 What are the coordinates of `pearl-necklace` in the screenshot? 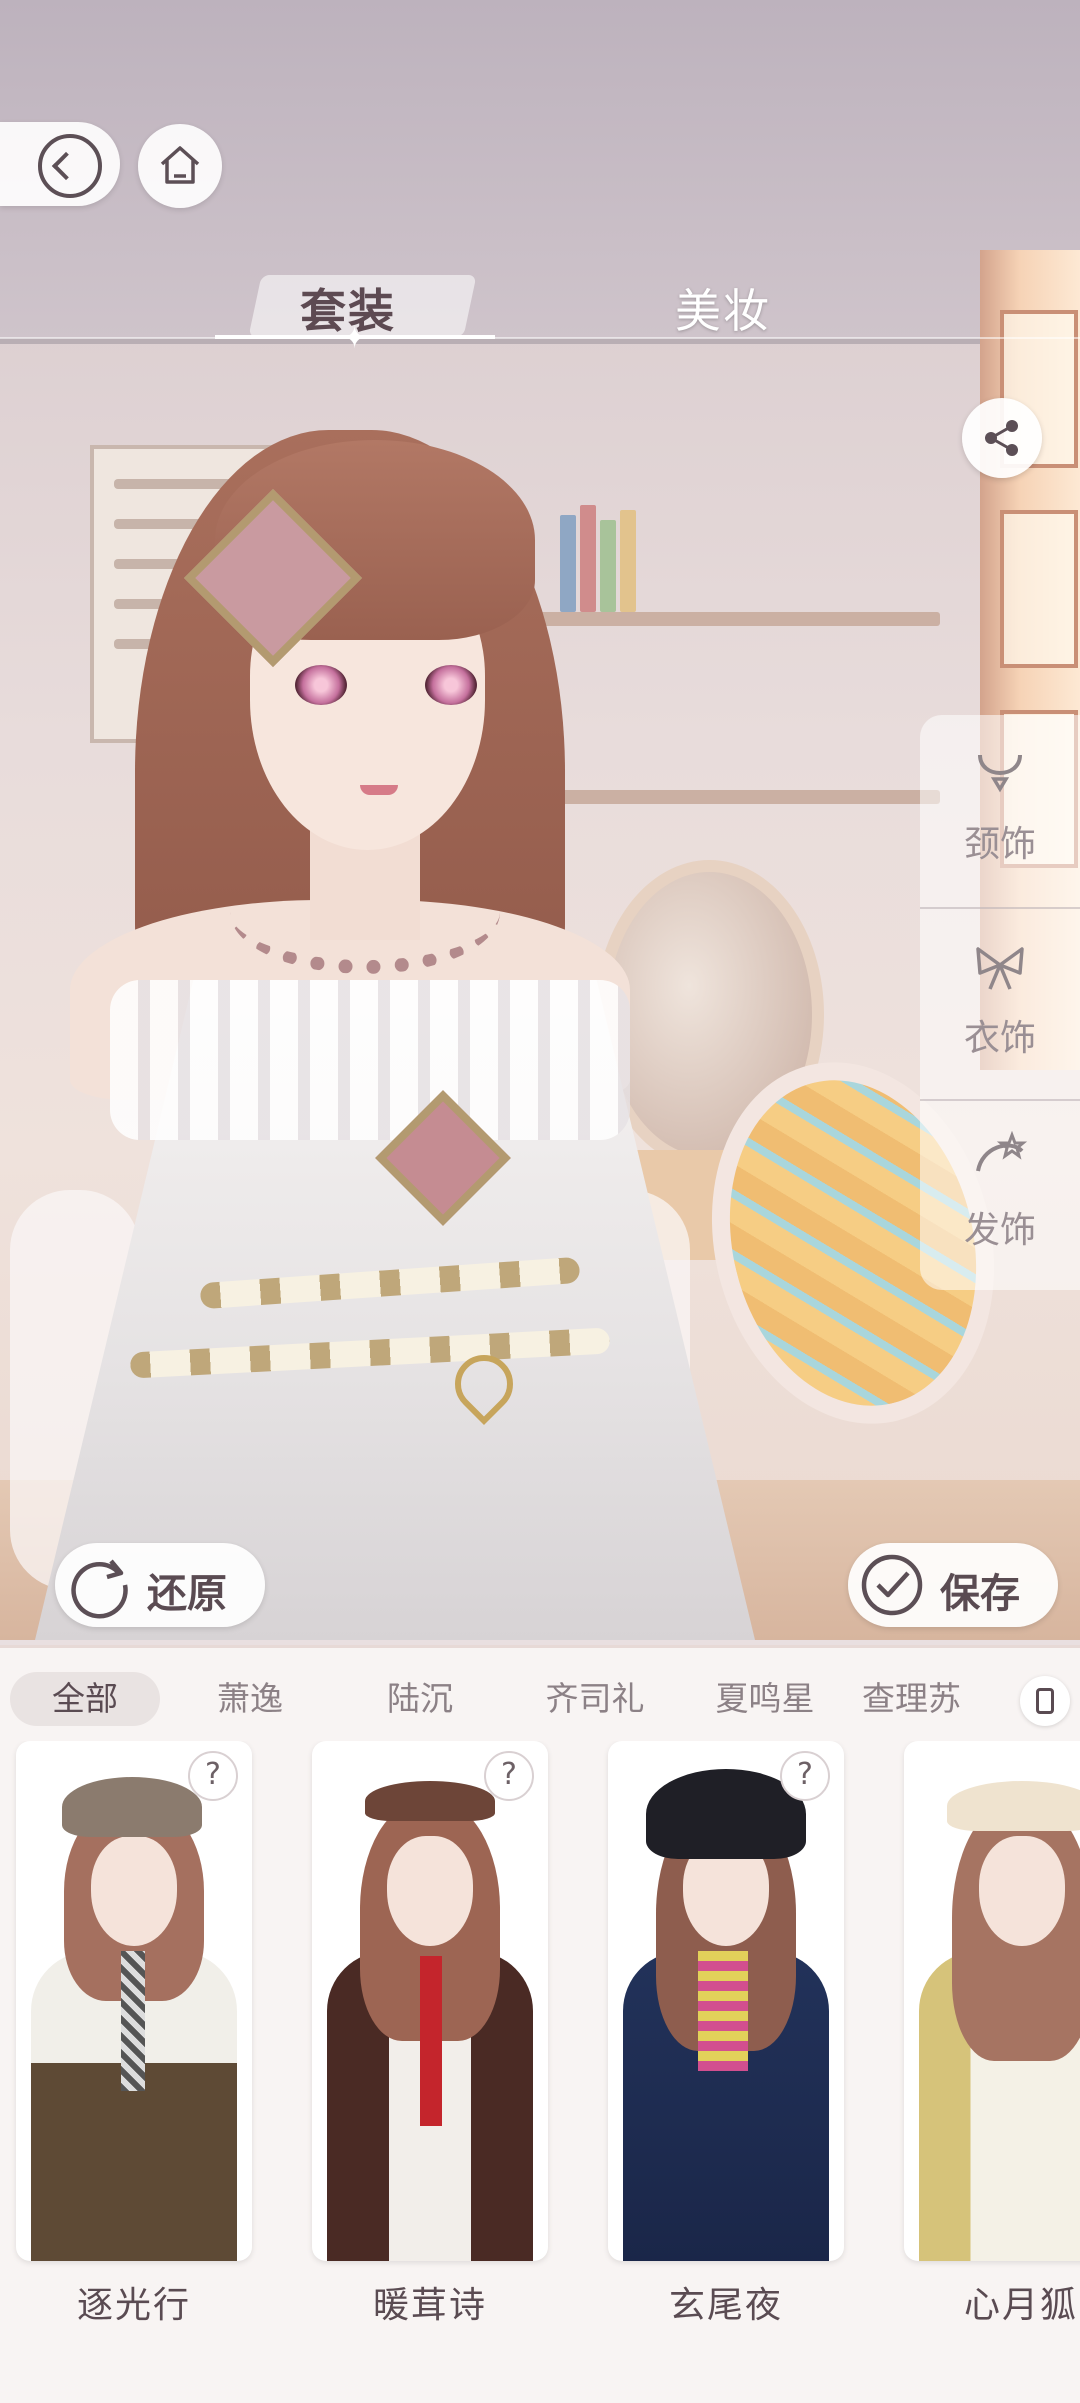 It's located at (365, 912).